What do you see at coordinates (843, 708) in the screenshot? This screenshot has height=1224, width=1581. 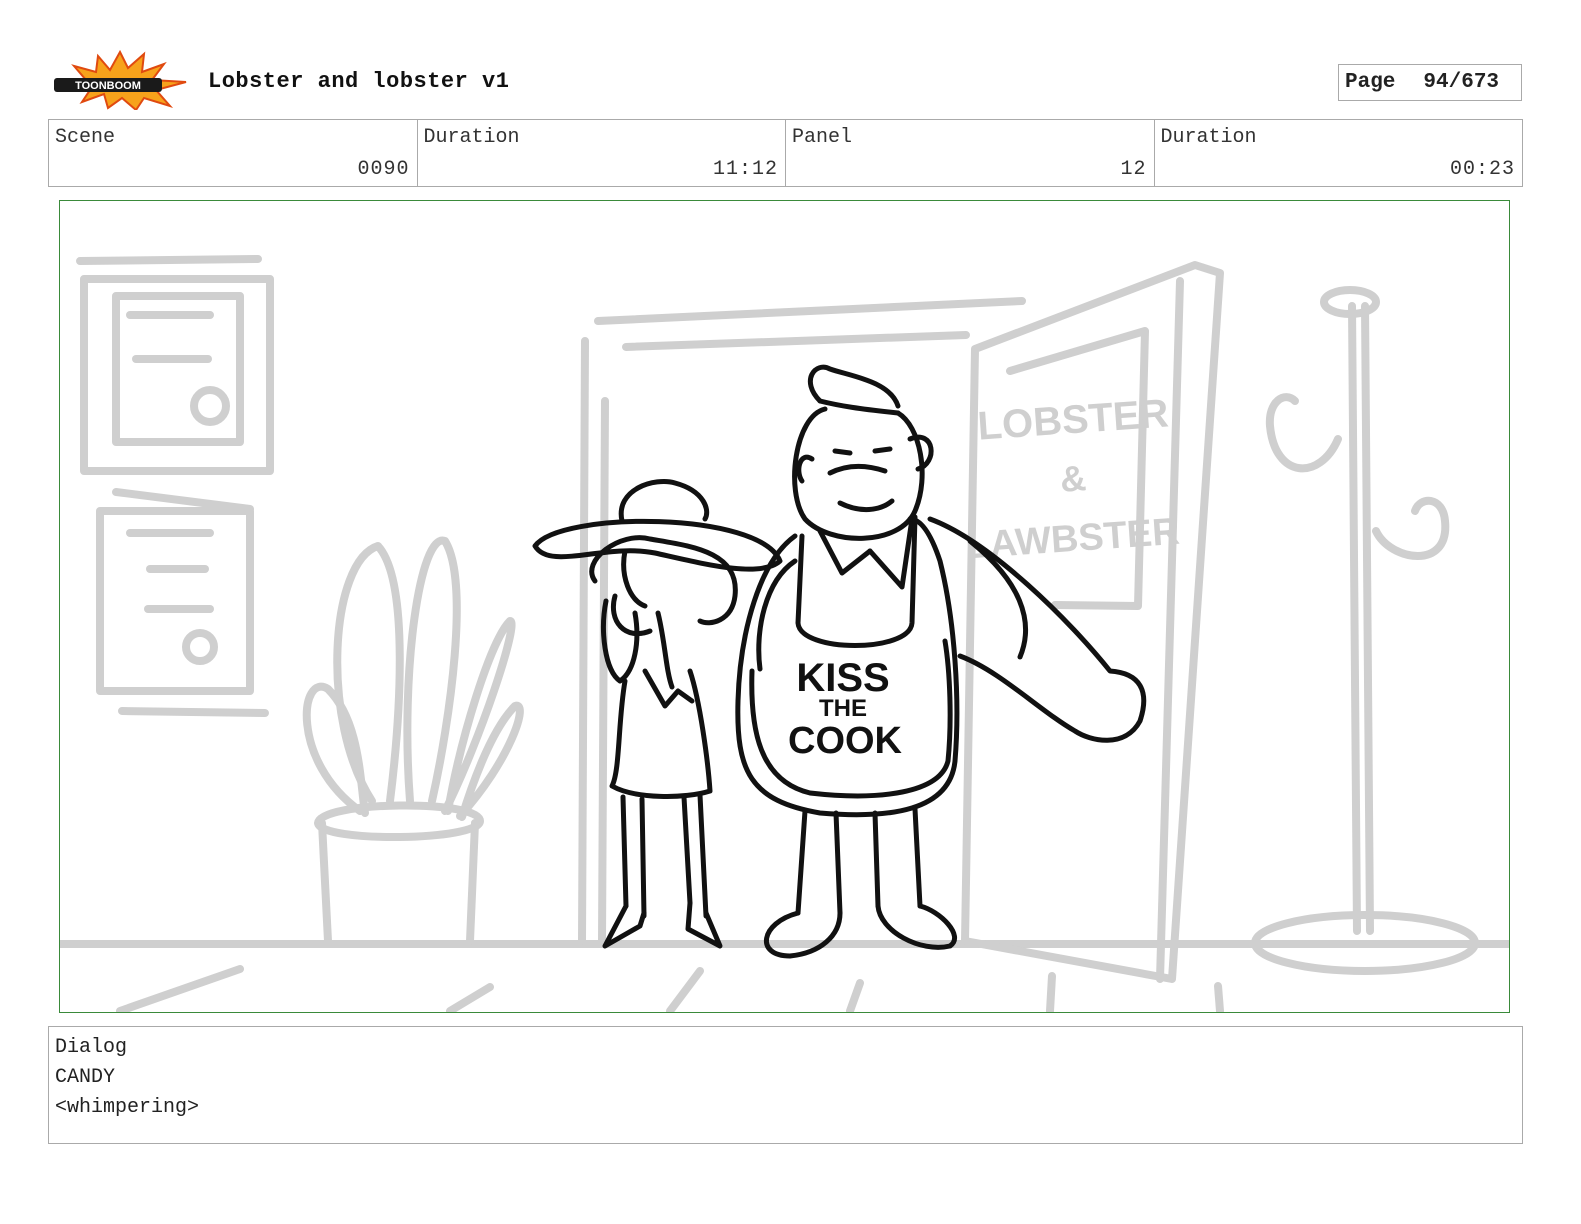 I see `apron-text-the: THE` at bounding box center [843, 708].